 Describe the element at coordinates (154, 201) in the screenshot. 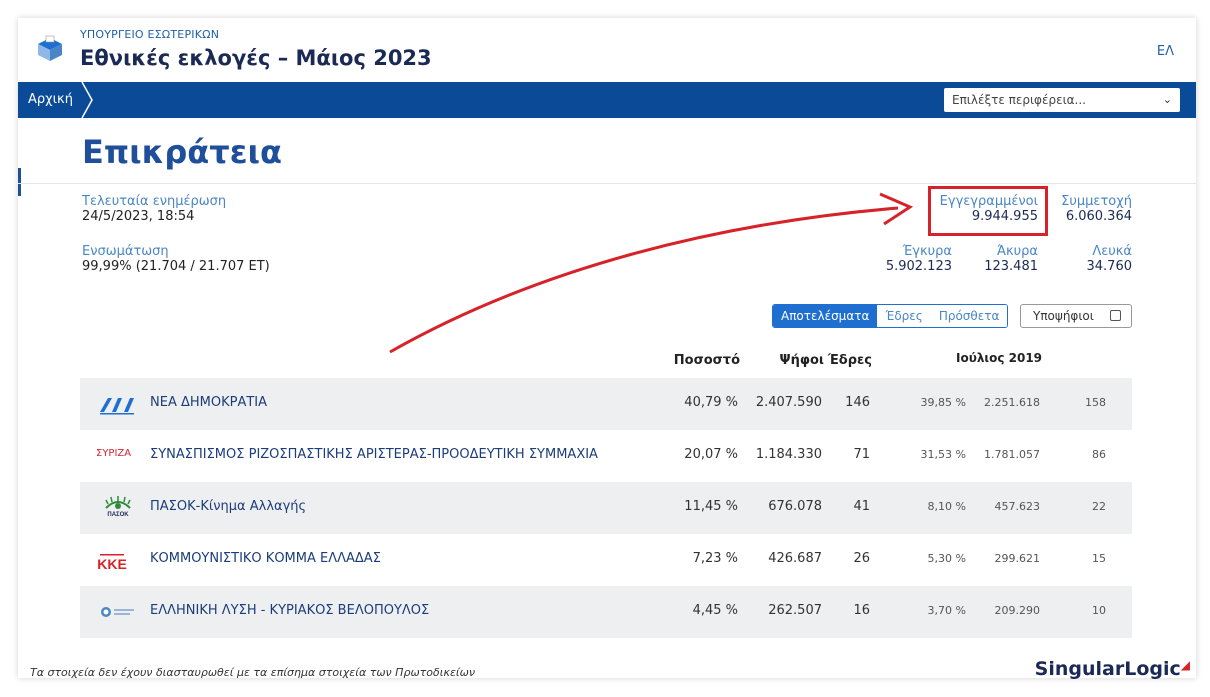

I see `last-update-label: Τελευταία ενημέρωση` at that location.